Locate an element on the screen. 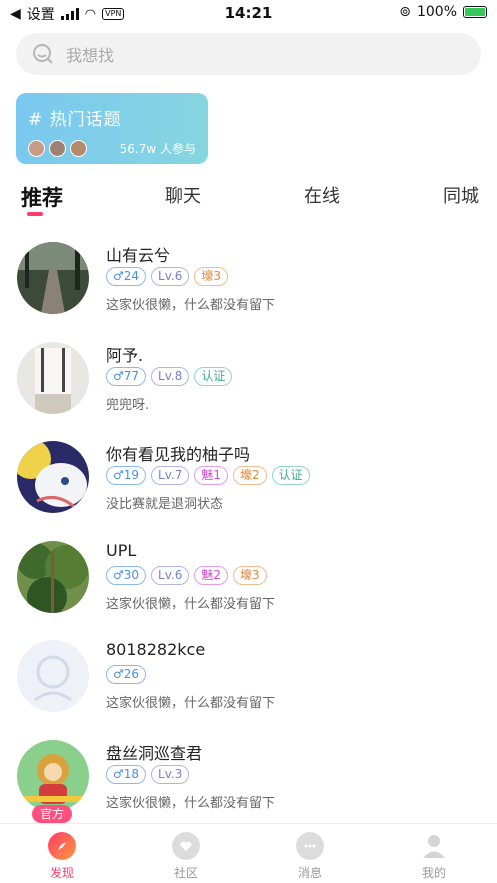 This screenshot has width=497, height=883. hot-topics-participants-row: 56.7w 人参与 is located at coordinates (112, 148).